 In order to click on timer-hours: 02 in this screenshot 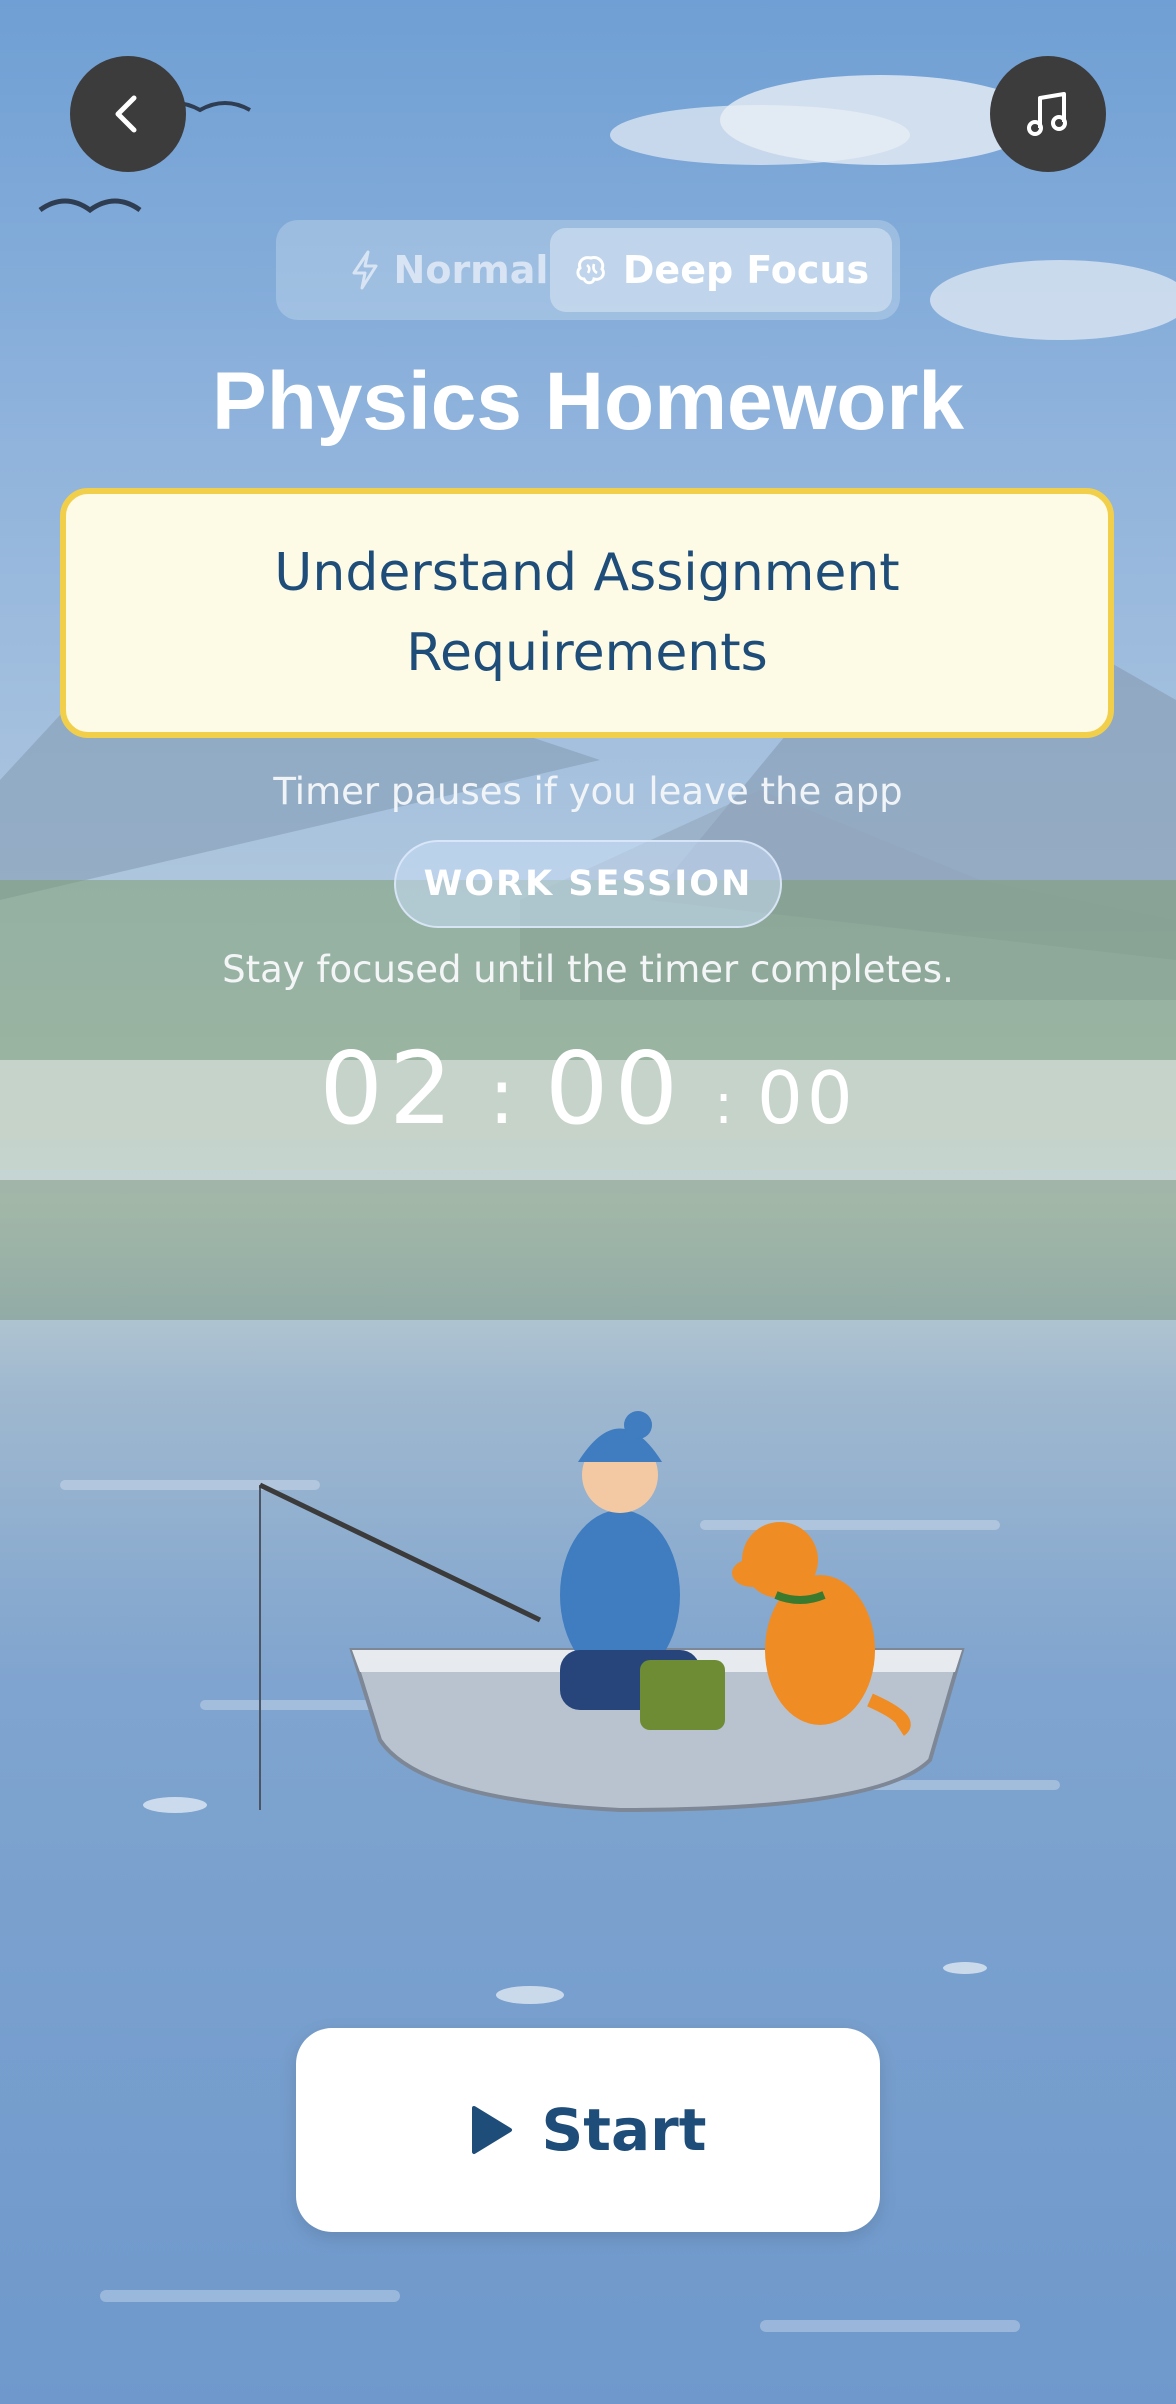, I will do `click(389, 1088)`.